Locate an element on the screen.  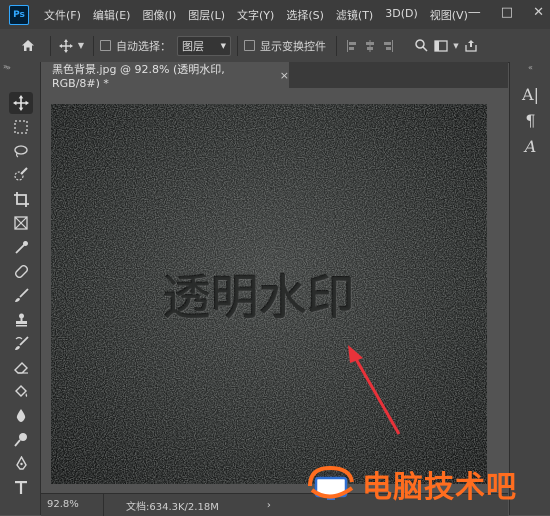
dropdown-value: 图层 is located at coordinates (193, 46).